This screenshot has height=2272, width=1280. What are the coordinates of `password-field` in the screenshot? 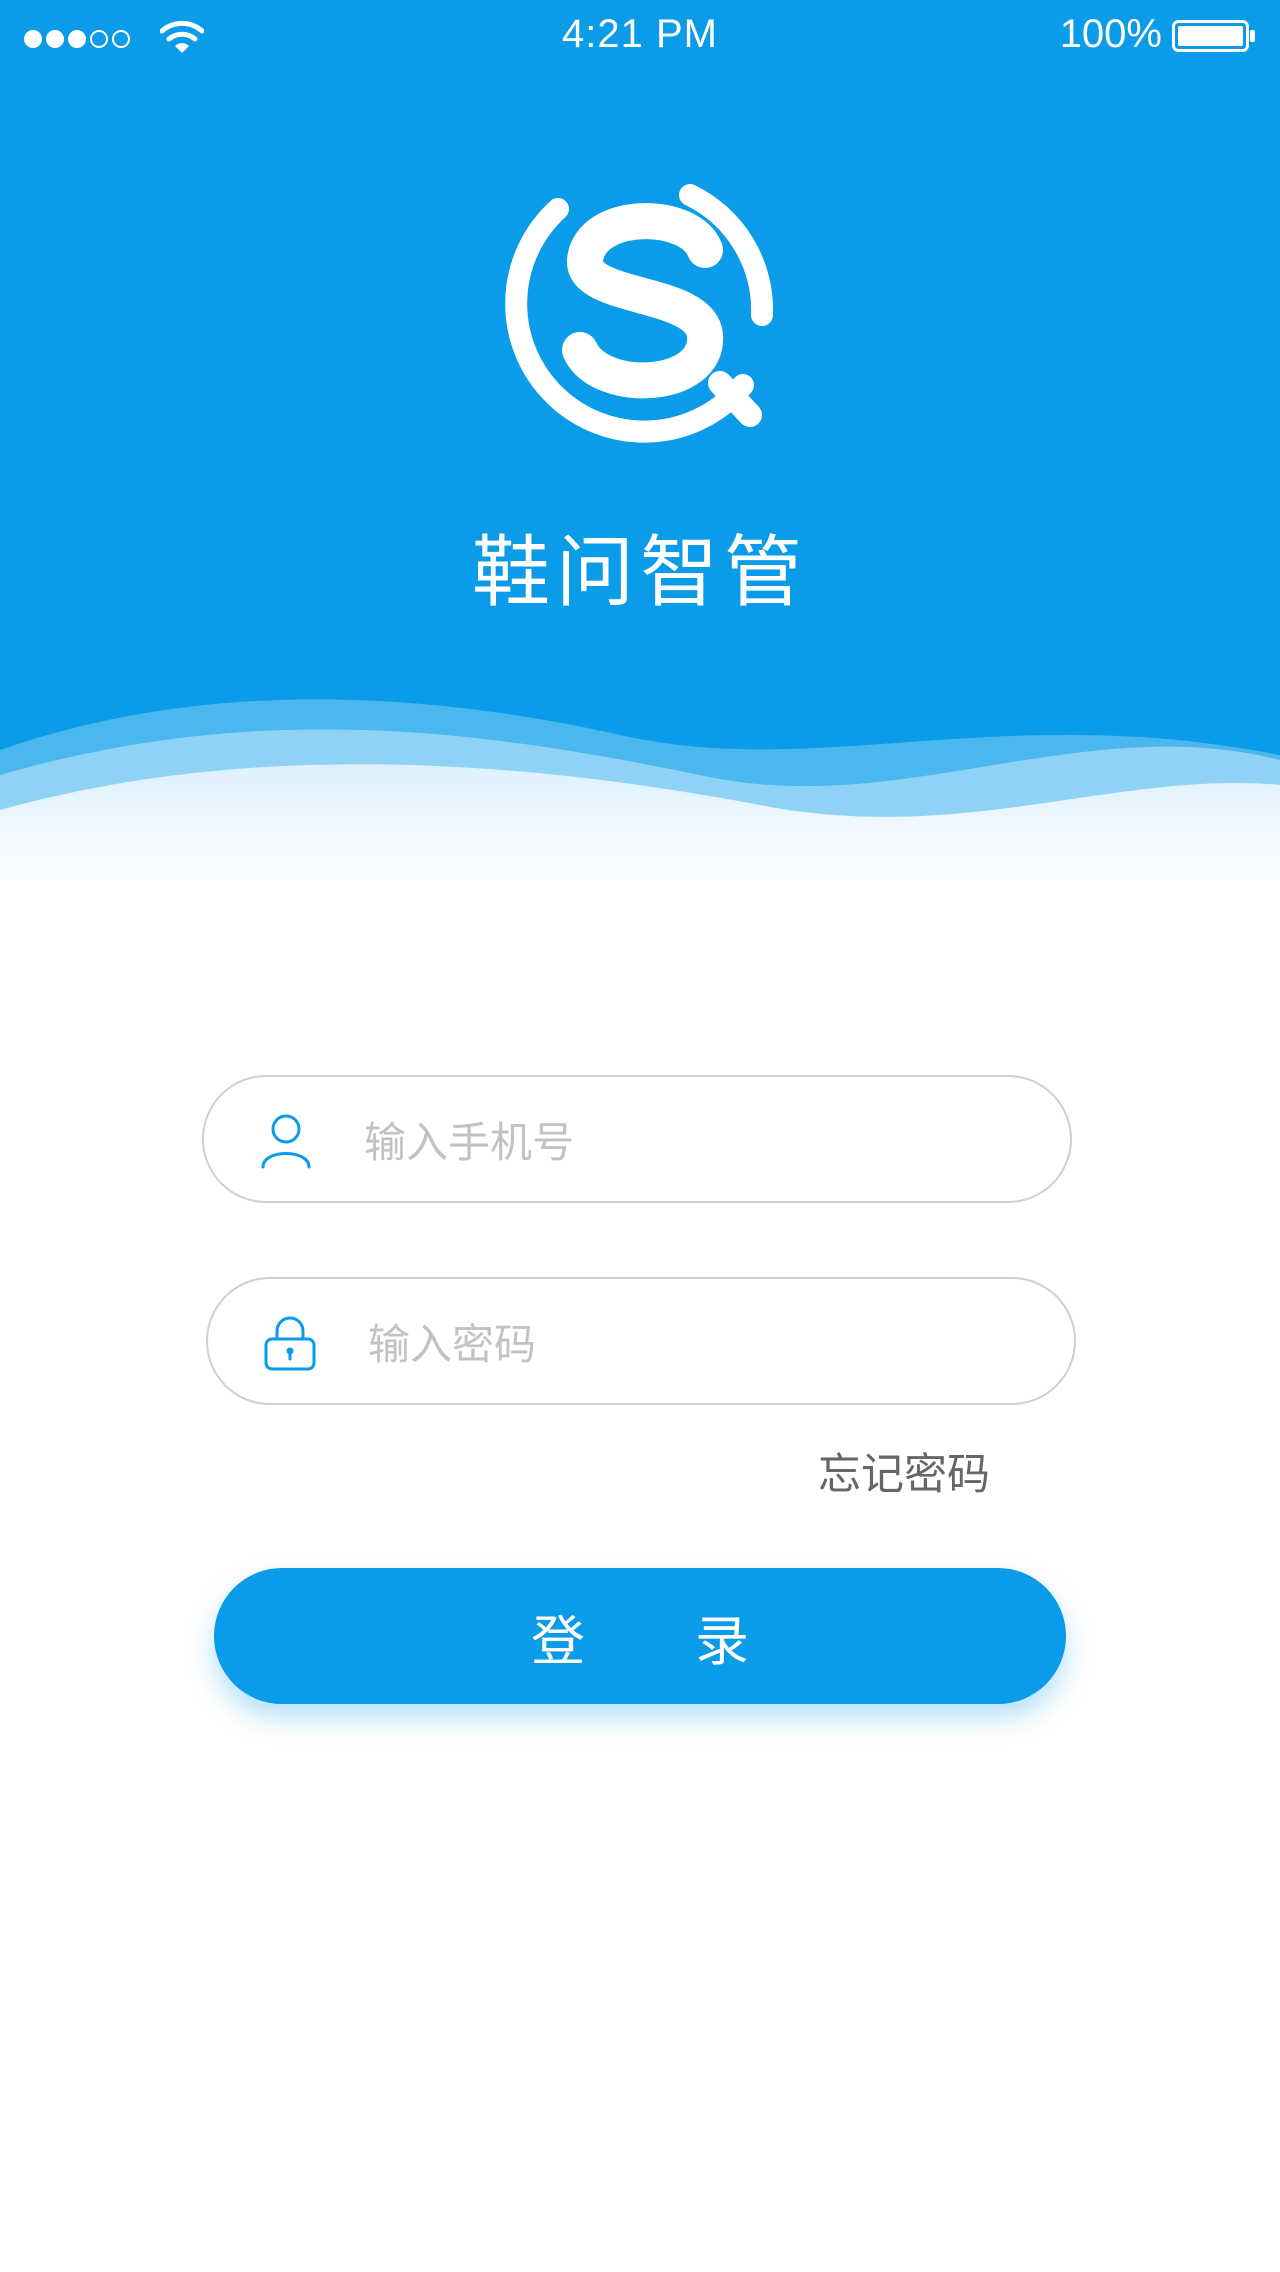 It's located at (641, 1341).